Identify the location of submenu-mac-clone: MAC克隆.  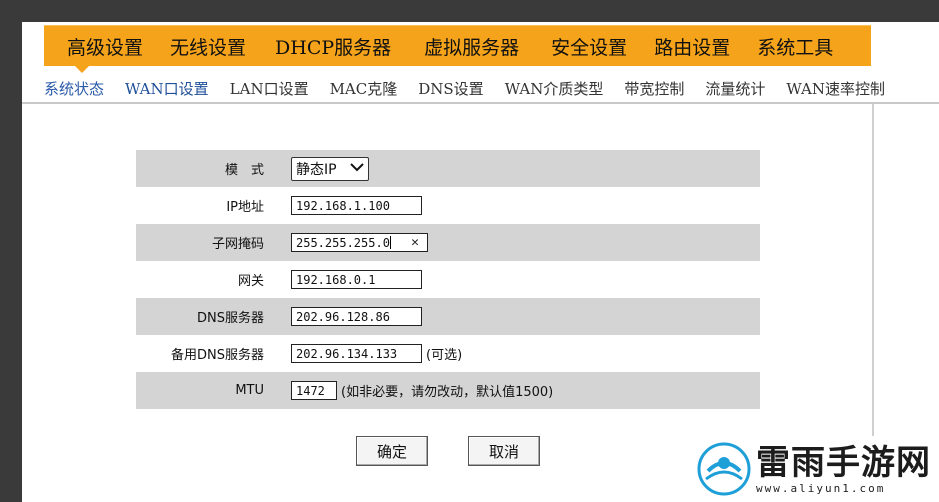
(364, 88).